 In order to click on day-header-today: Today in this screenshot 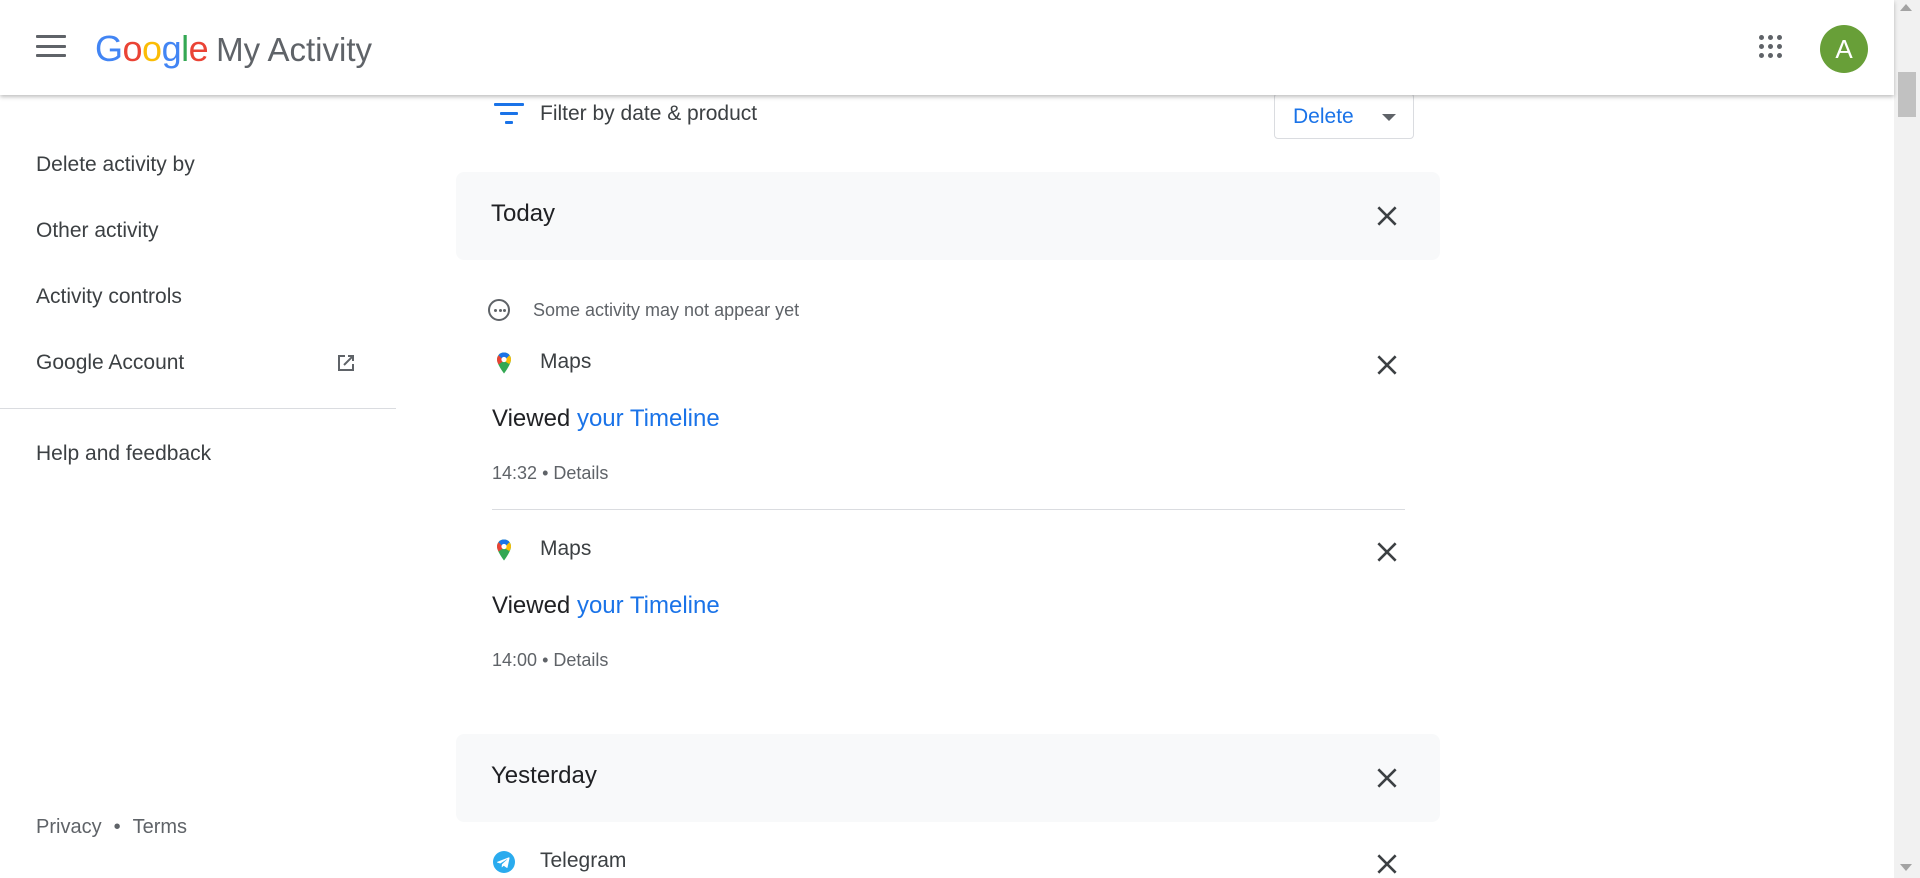, I will do `click(948, 216)`.